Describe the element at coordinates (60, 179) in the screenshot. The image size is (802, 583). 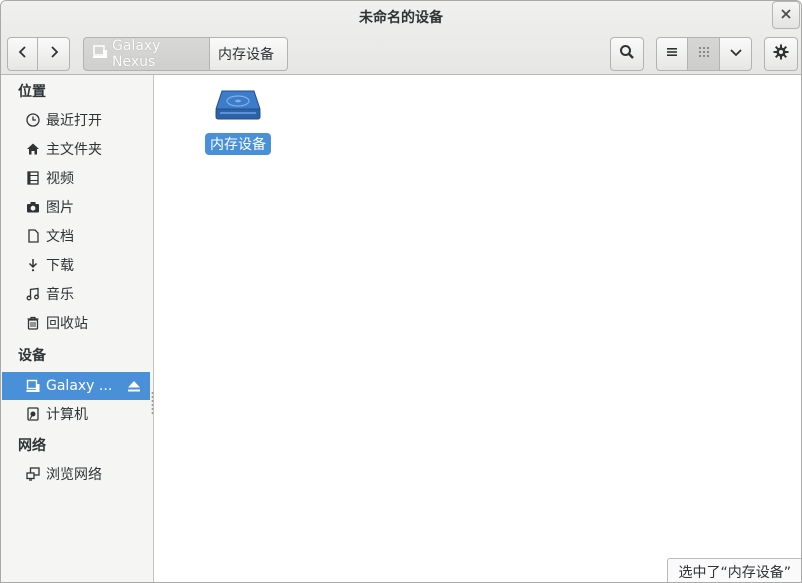
I see `sidebar-item-label: 视频` at that location.